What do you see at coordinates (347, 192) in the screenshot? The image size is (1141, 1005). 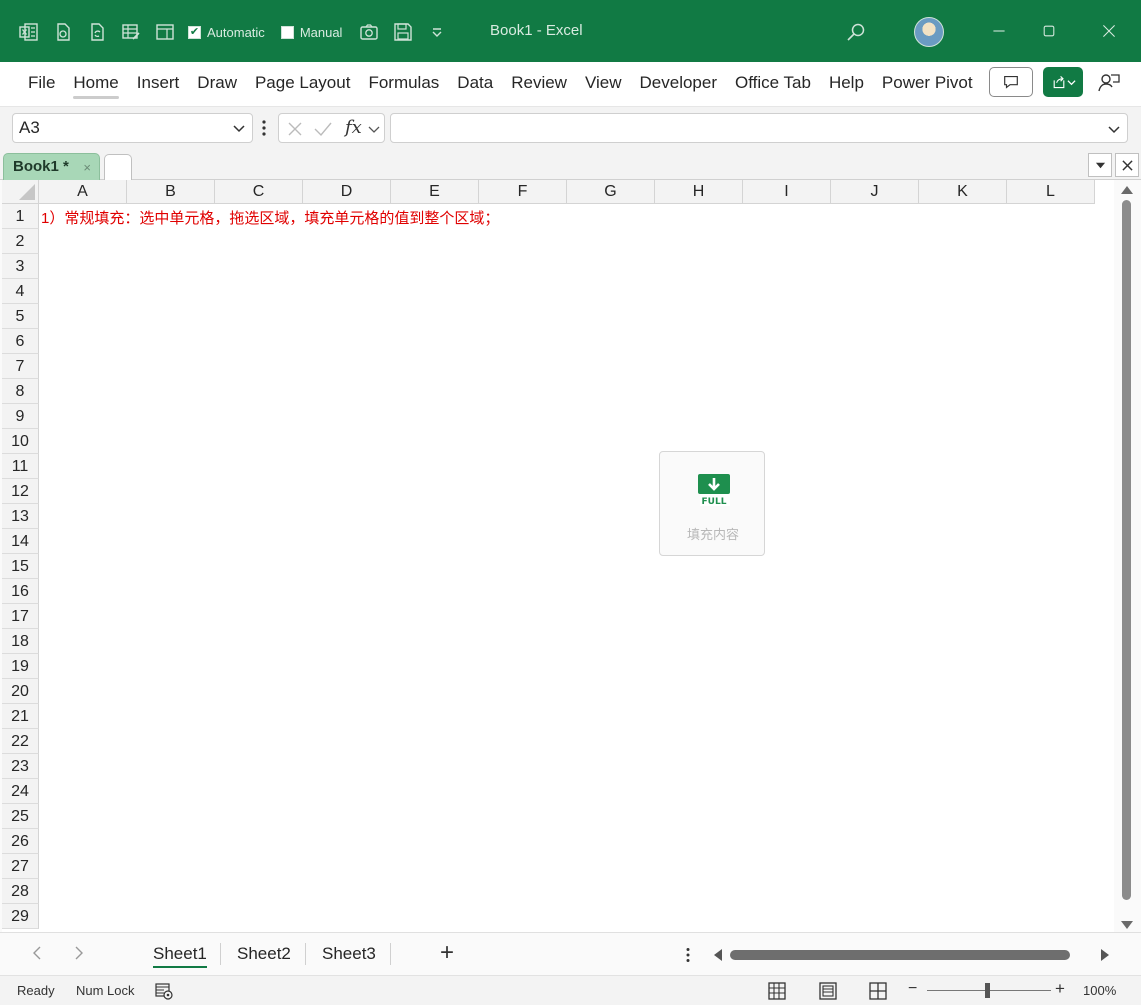 I see `column-header-d: D` at bounding box center [347, 192].